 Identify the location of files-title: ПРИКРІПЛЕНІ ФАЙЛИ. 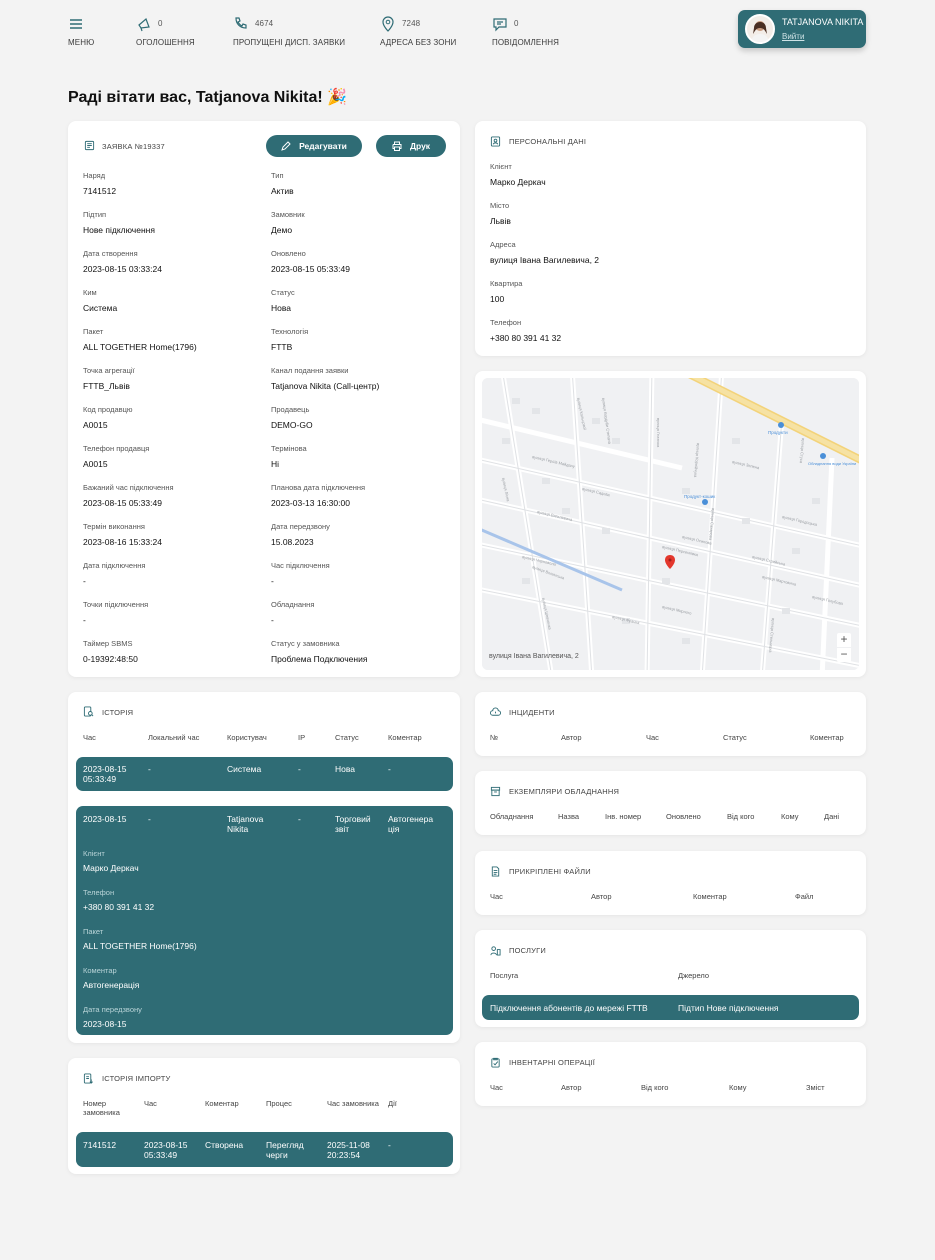
(550, 871).